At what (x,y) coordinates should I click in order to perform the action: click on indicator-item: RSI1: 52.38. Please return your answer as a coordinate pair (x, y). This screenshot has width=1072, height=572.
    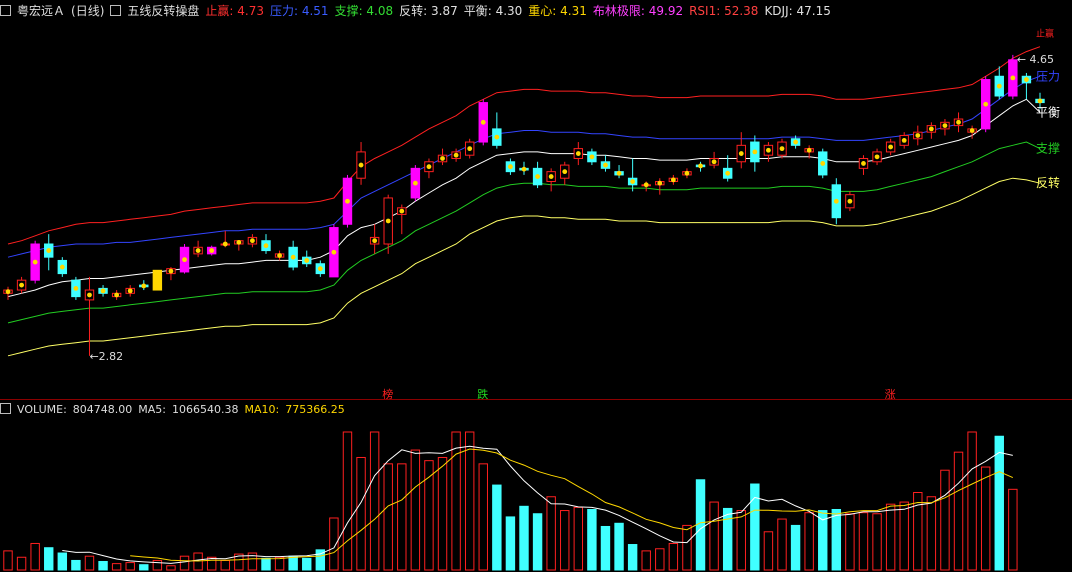
    Looking at the image, I should click on (724, 11).